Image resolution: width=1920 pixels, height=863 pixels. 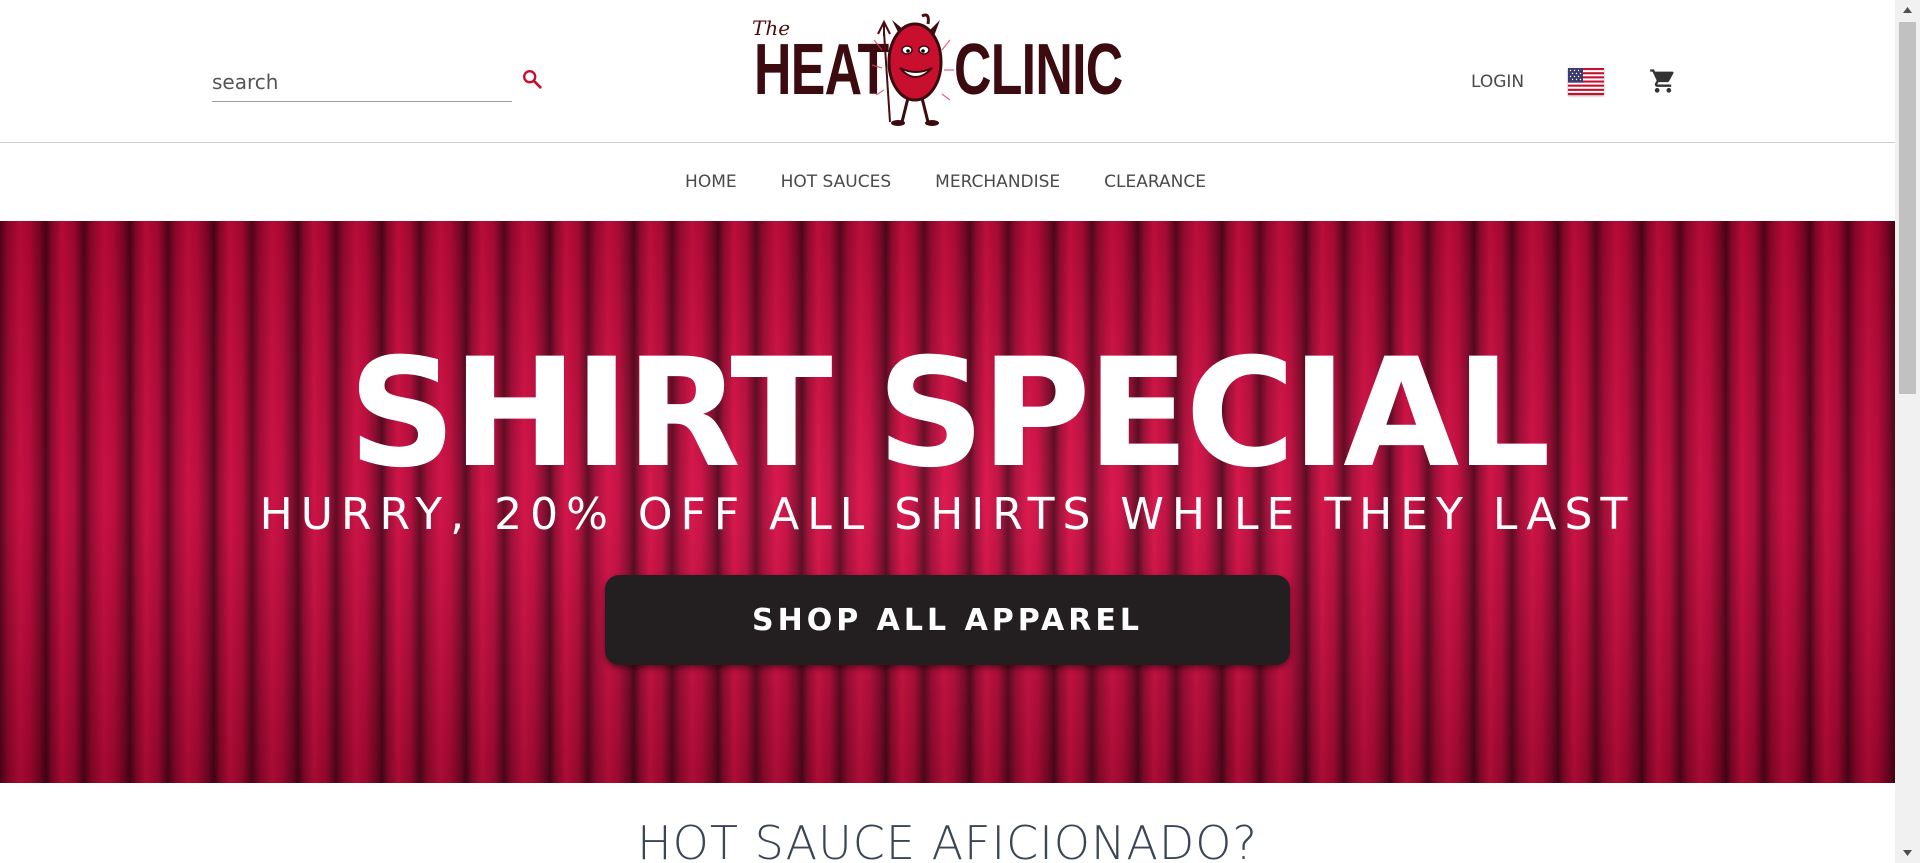 I want to click on site-logo: The HEAT CLINIC, so click(x=934, y=69).